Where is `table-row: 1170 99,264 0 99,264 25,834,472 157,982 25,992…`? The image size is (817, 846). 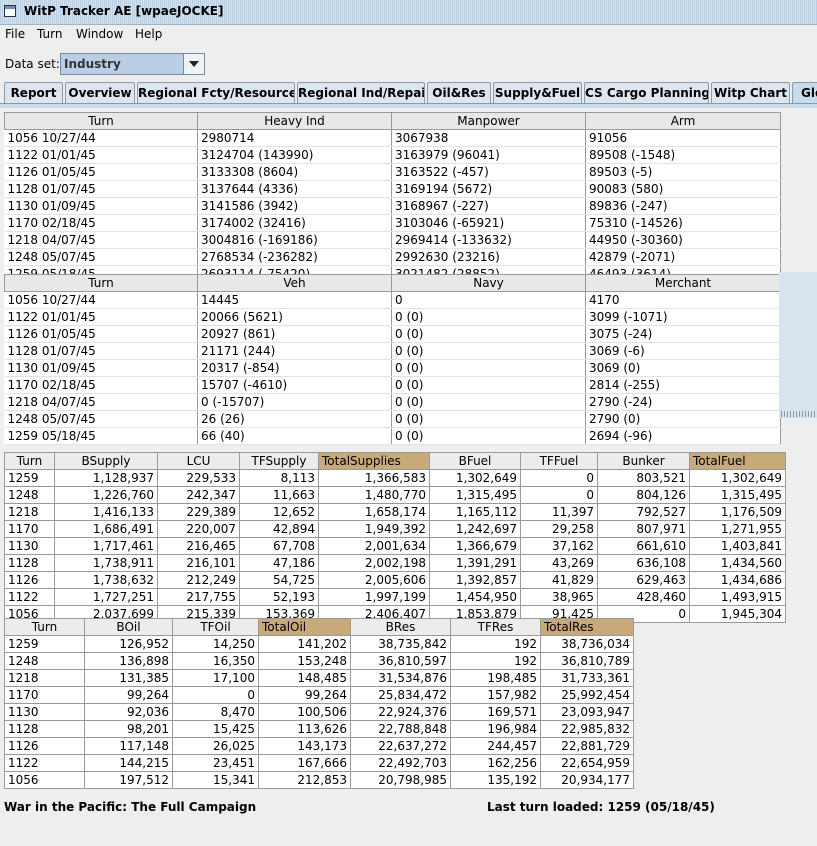 table-row: 1170 99,264 0 99,264 25,834,472 157,982 25,992… is located at coordinates (319, 695).